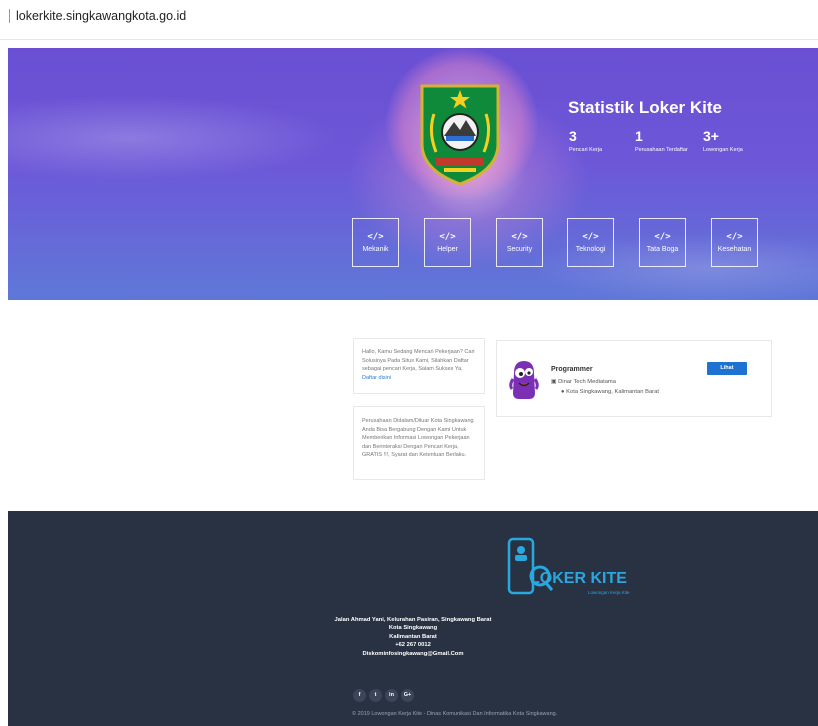  What do you see at coordinates (409, 20) in the screenshot?
I see `browser-address-bar: lokerkite.singkawangkota.go.id` at bounding box center [409, 20].